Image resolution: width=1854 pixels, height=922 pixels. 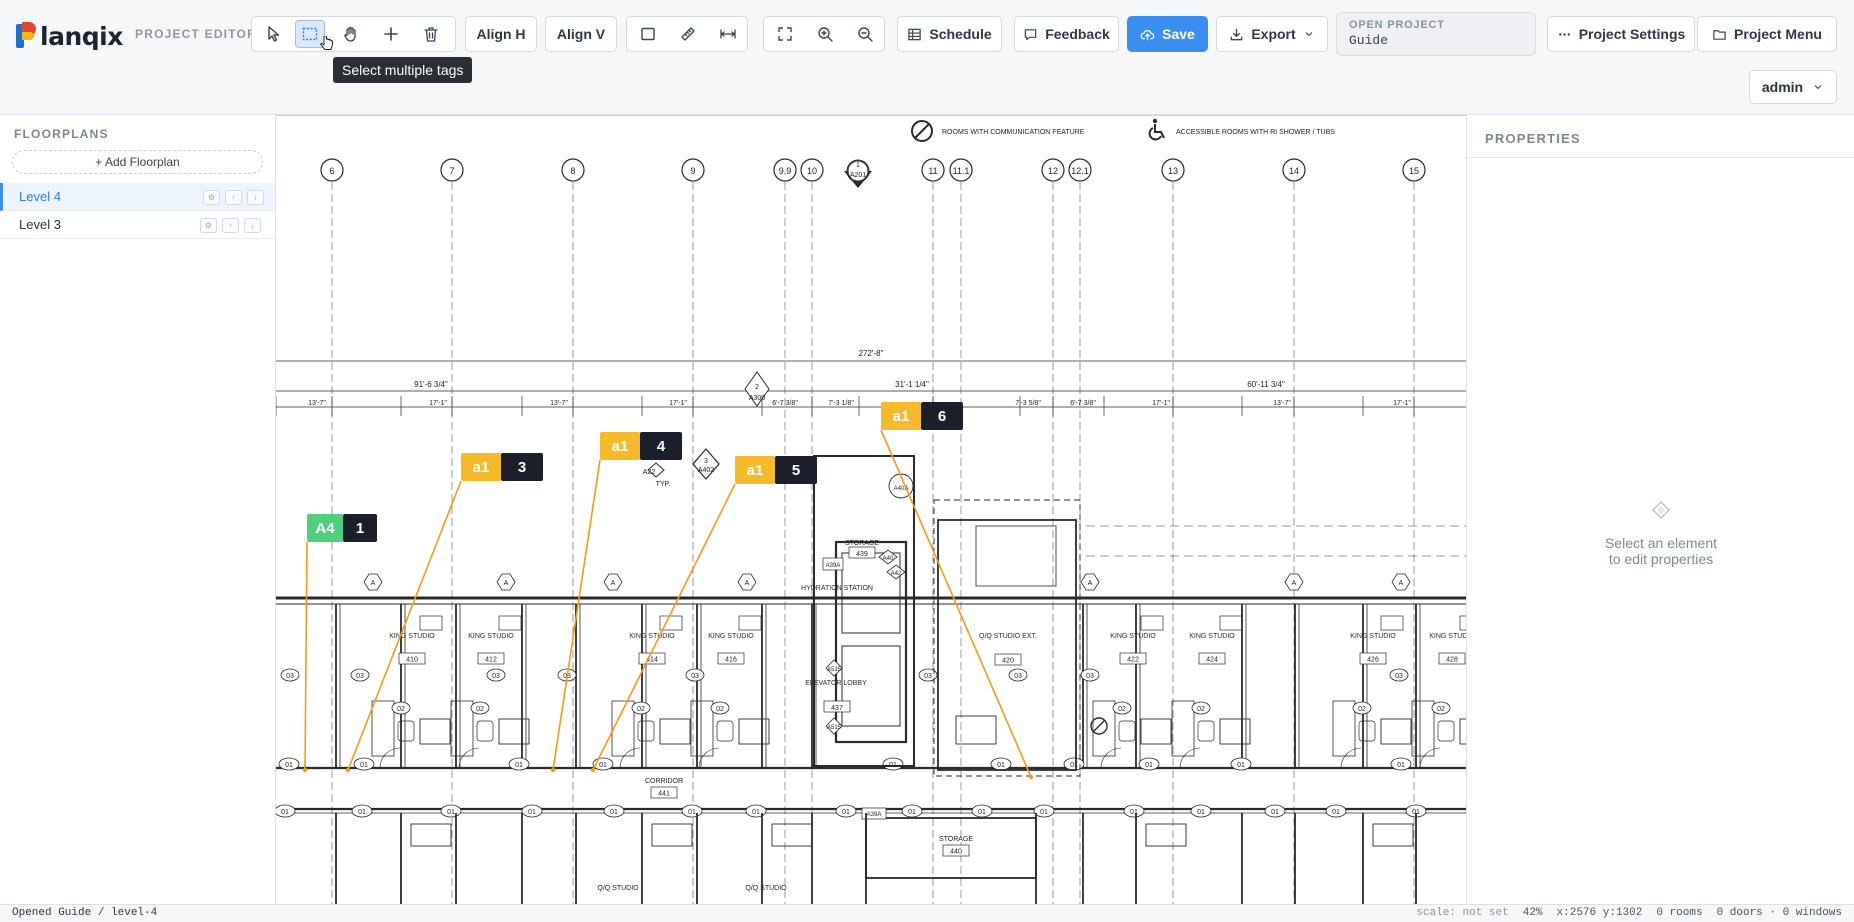 I want to click on qq-wall, so click(x=1007, y=645).